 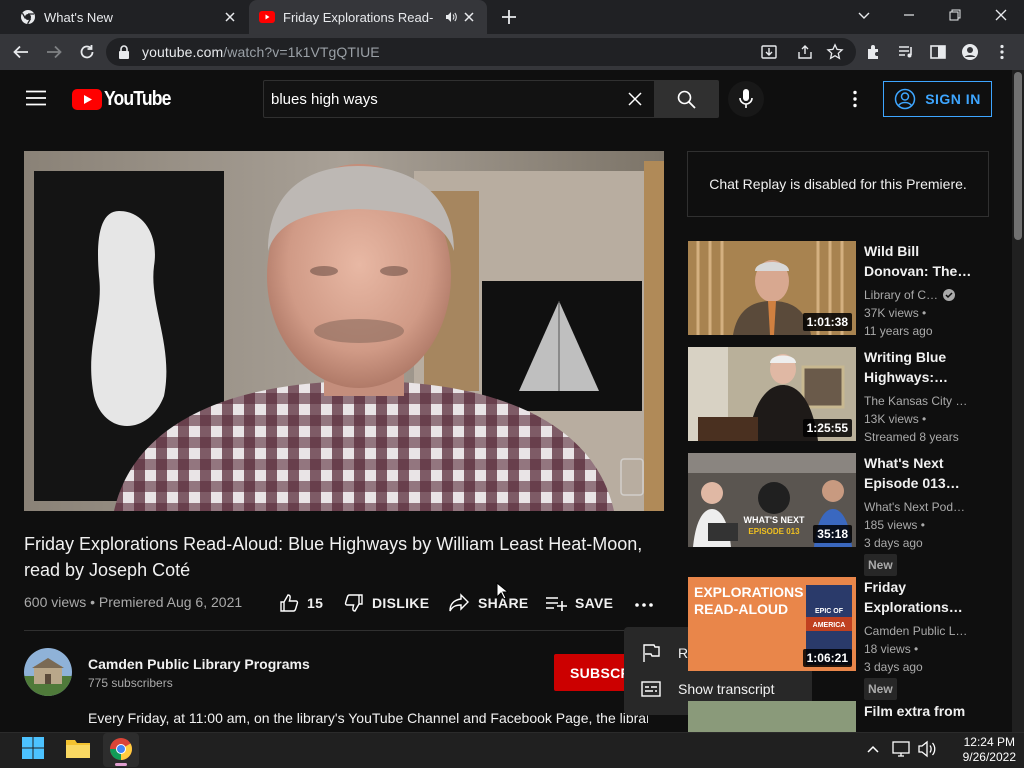 What do you see at coordinates (805, 52) in the screenshot?
I see `share-page-icon` at bounding box center [805, 52].